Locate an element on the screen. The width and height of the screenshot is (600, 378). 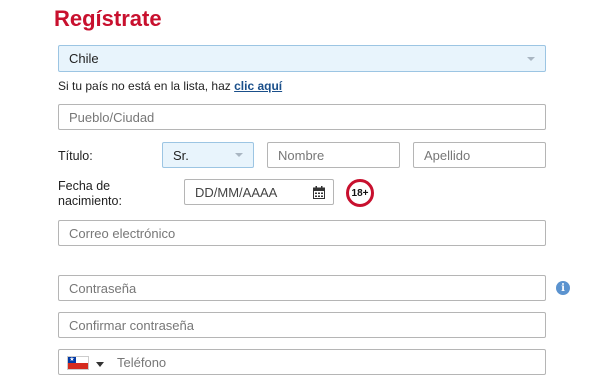
age-restriction-badge: 18+ is located at coordinates (360, 193).